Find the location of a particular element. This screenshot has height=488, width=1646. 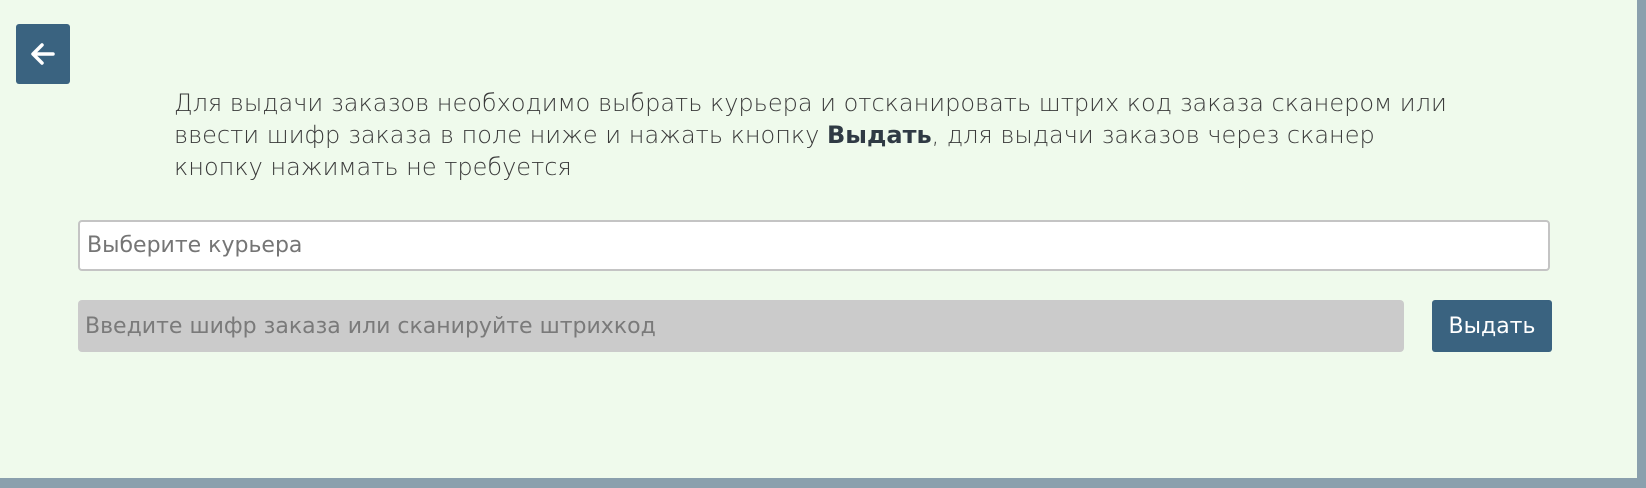

courier-select: Выберите курьера is located at coordinates (814, 245).